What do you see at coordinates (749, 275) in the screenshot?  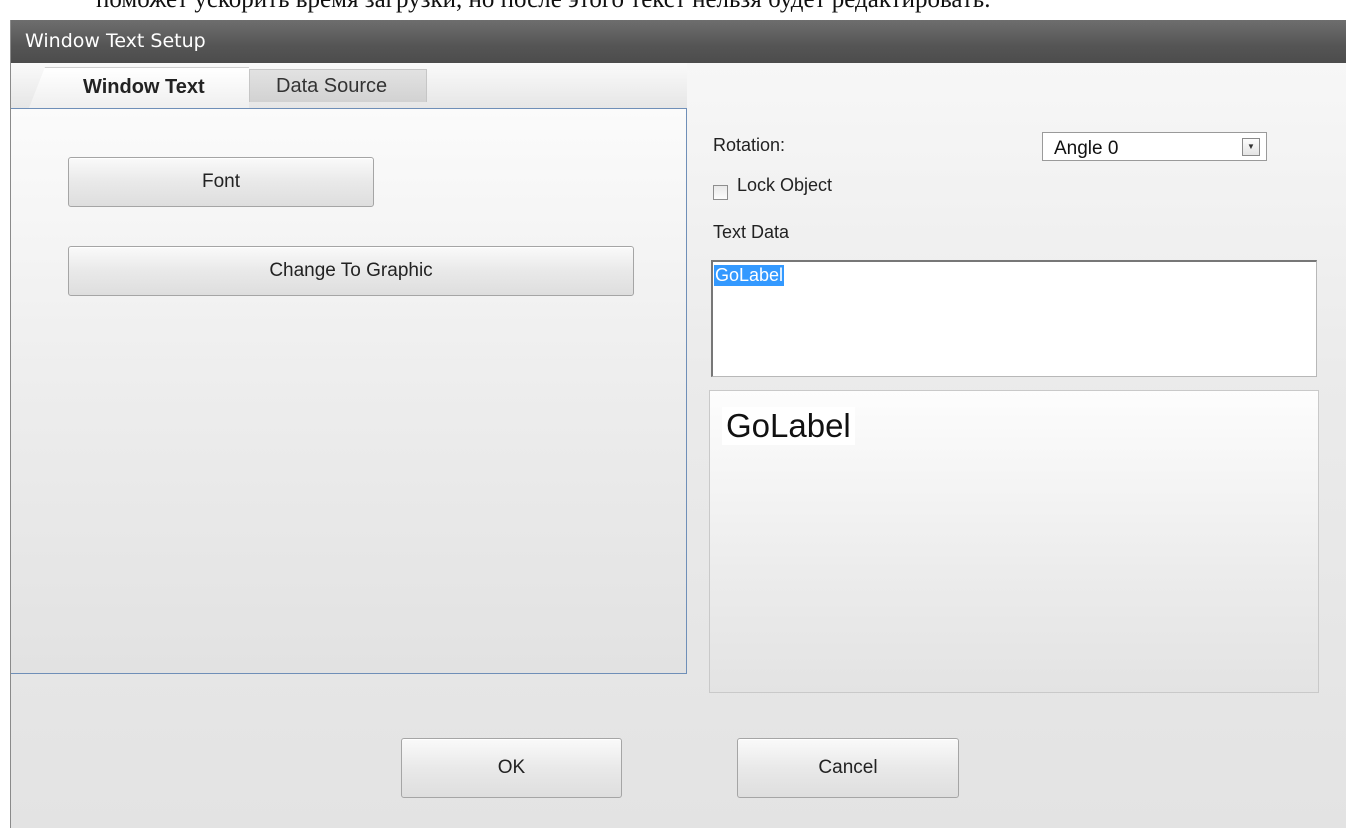 I see `text-data-selected-text: GoLabel` at bounding box center [749, 275].